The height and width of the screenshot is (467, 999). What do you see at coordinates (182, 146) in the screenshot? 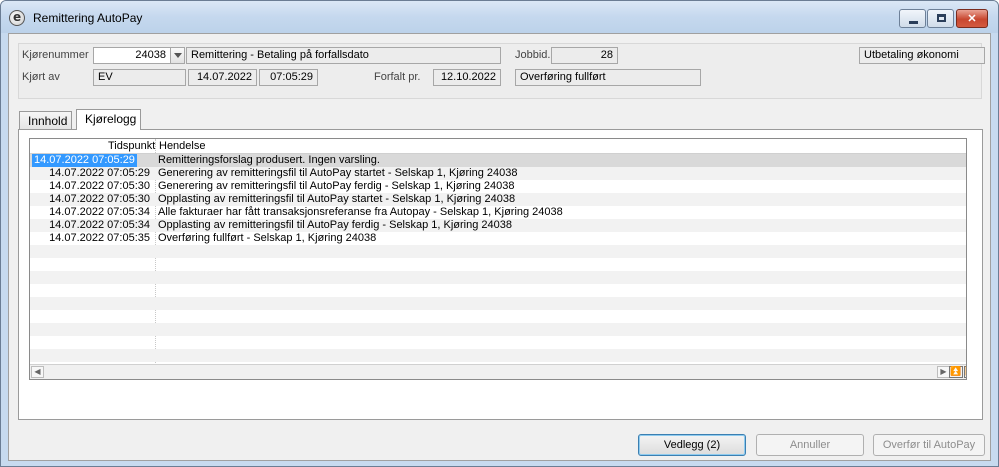
I see `col-header-event: Hendelse` at bounding box center [182, 146].